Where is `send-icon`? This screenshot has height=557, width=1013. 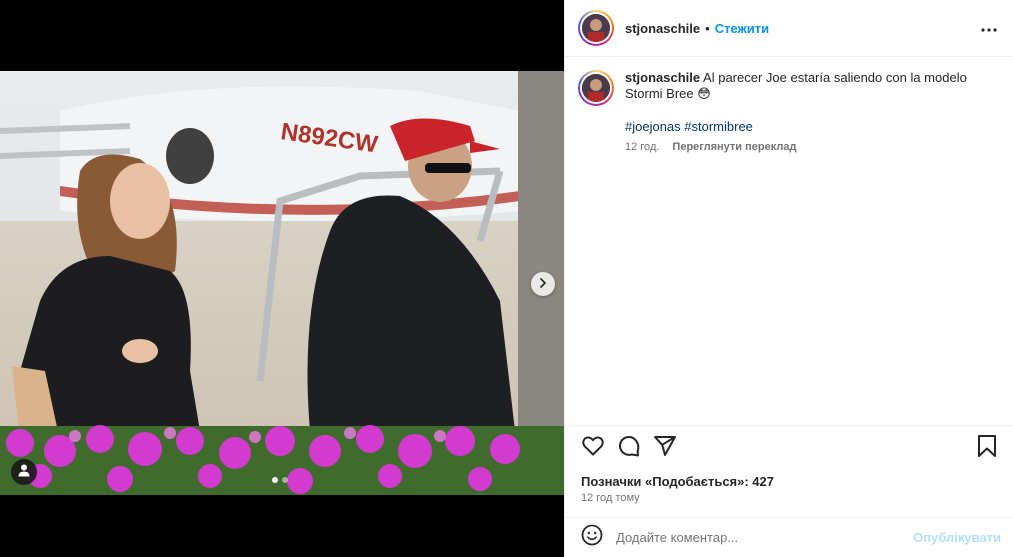
send-icon is located at coordinates (665, 448).